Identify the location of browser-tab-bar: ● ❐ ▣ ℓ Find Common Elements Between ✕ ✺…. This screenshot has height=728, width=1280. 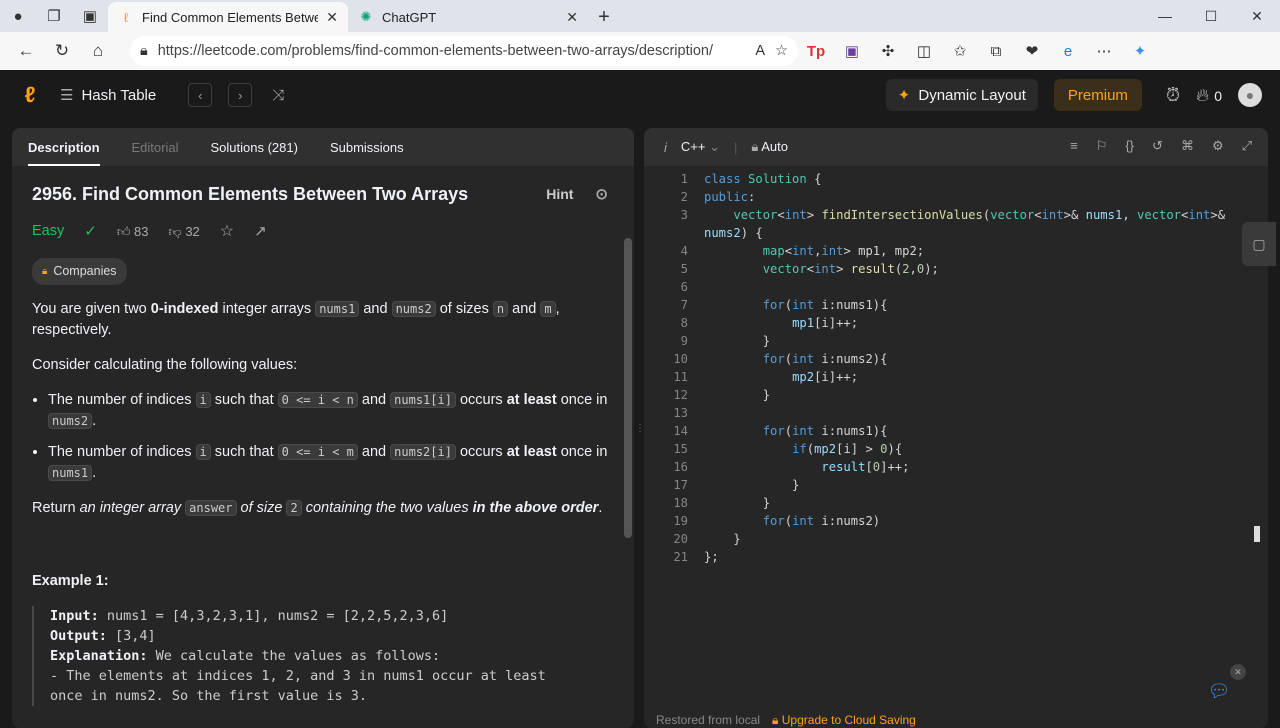
(640, 16).